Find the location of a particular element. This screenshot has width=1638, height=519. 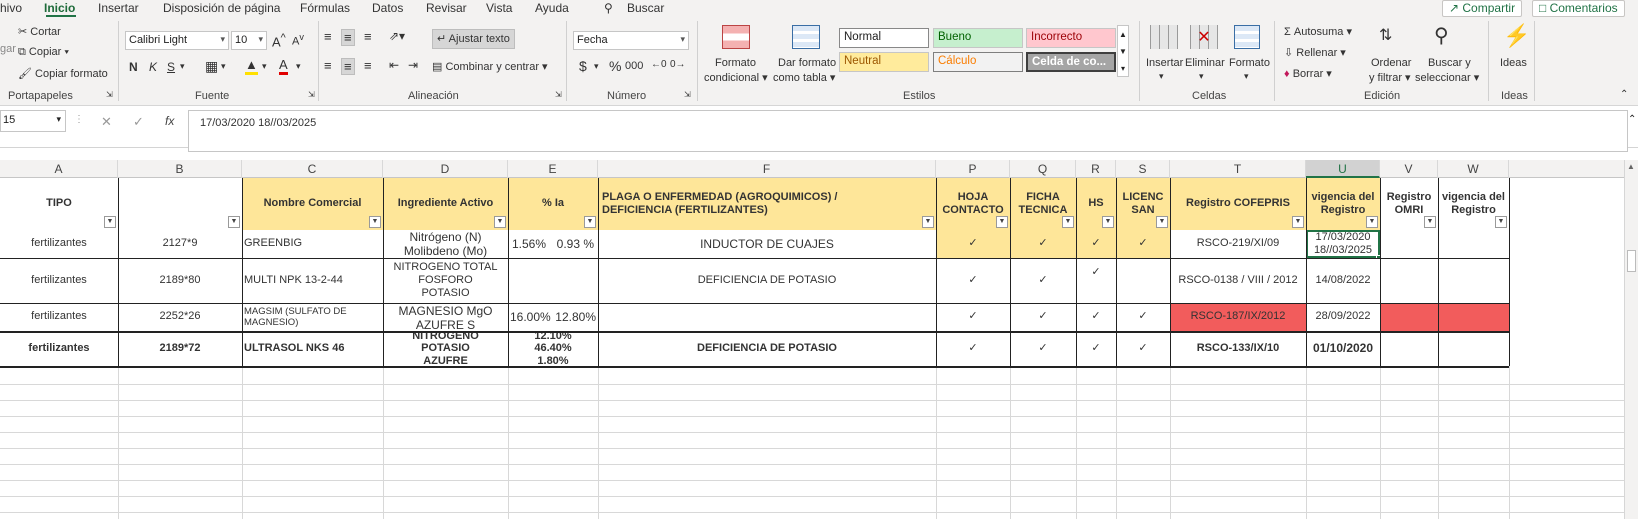

row3-hs: ✓ is located at coordinates (1096, 317).